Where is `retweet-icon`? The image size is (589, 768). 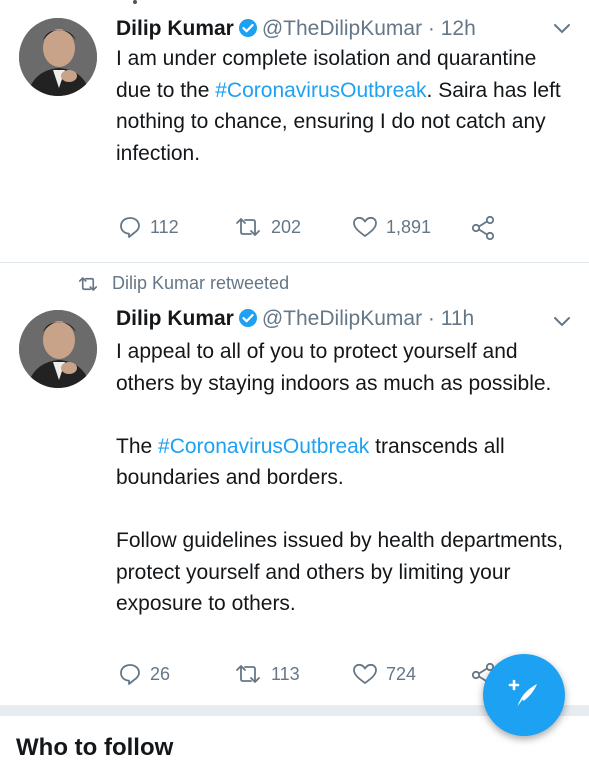
retweet-icon is located at coordinates (248, 674).